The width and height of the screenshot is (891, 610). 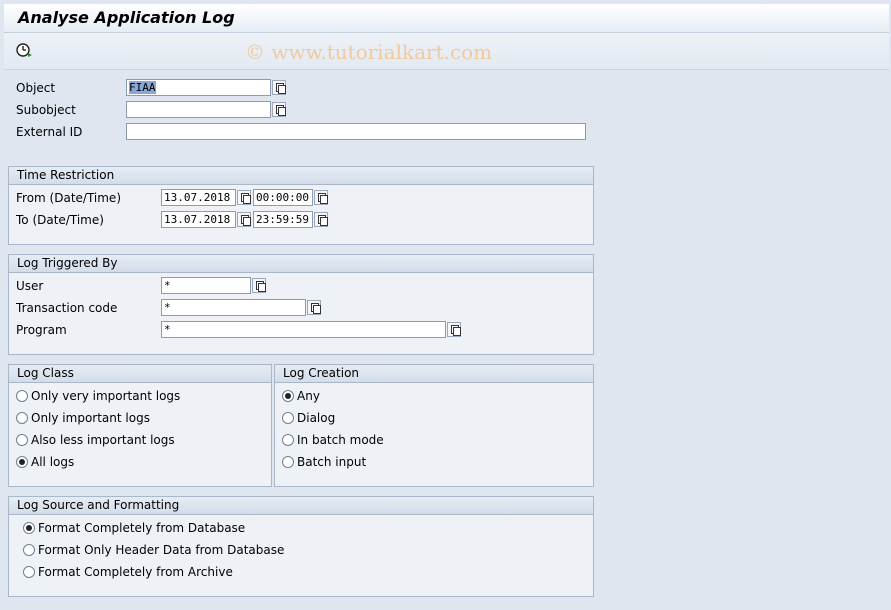 What do you see at coordinates (288, 440) in the screenshot?
I see `log-creation-radio-batch-mode` at bounding box center [288, 440].